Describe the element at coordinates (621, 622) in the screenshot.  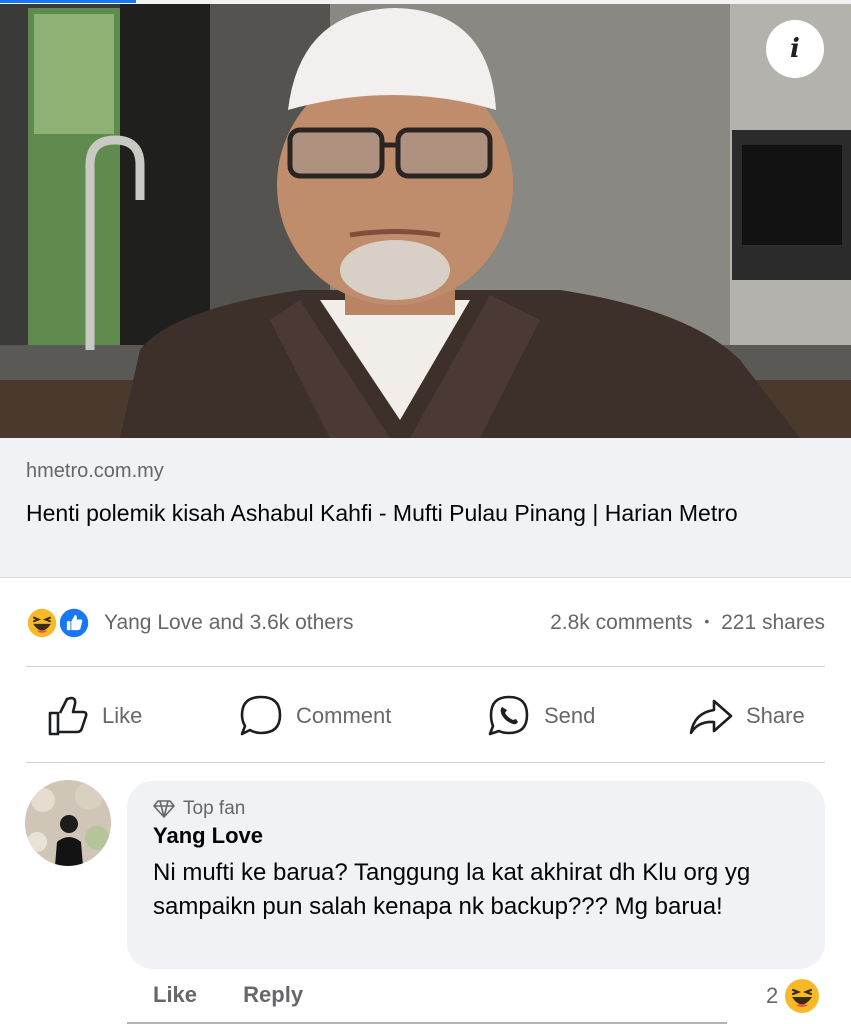
I see `comments-count: 2.8k comments` at that location.